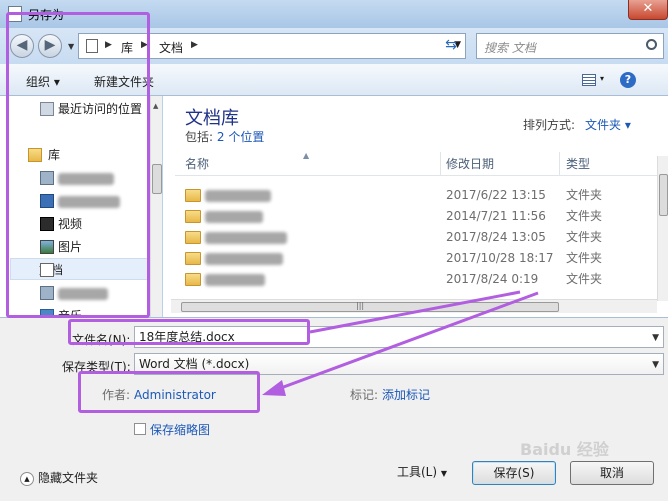 The image size is (668, 501). I want to click on baidu-watermark: Baidu 经验, so click(564, 449).